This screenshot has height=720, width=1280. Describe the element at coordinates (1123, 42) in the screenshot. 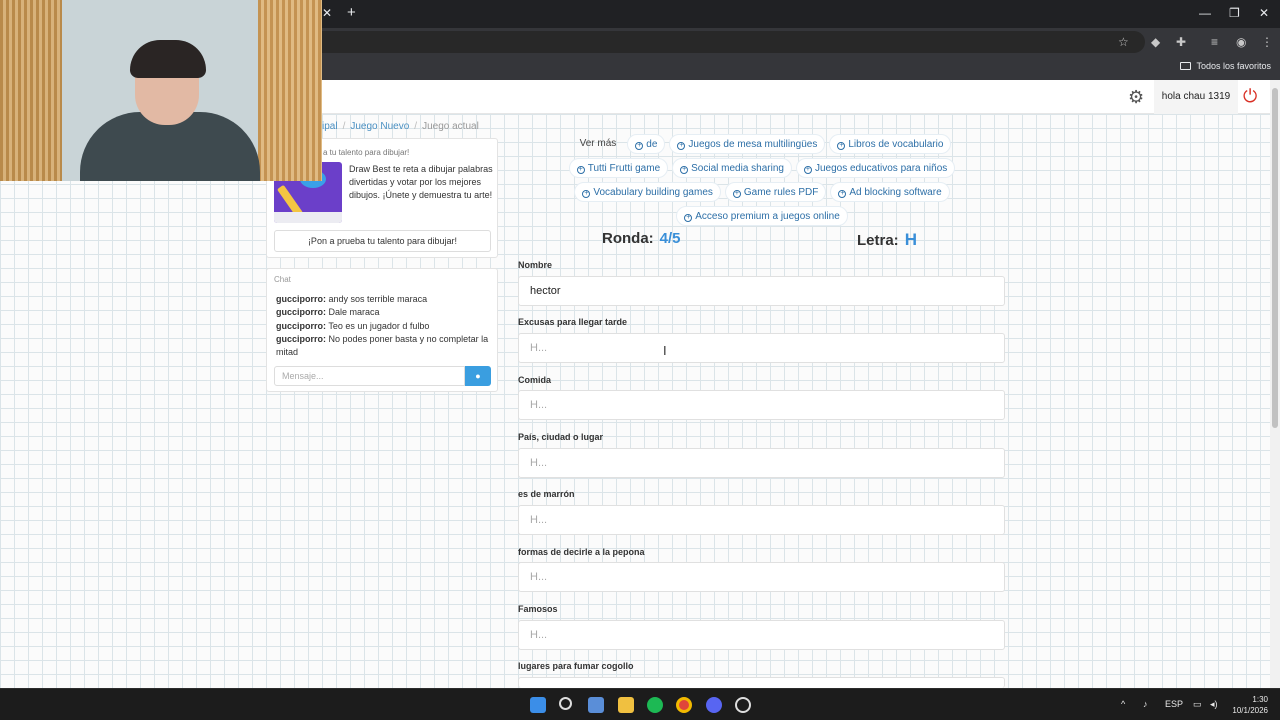

I see `bookmark-star-icon: ☆` at that location.